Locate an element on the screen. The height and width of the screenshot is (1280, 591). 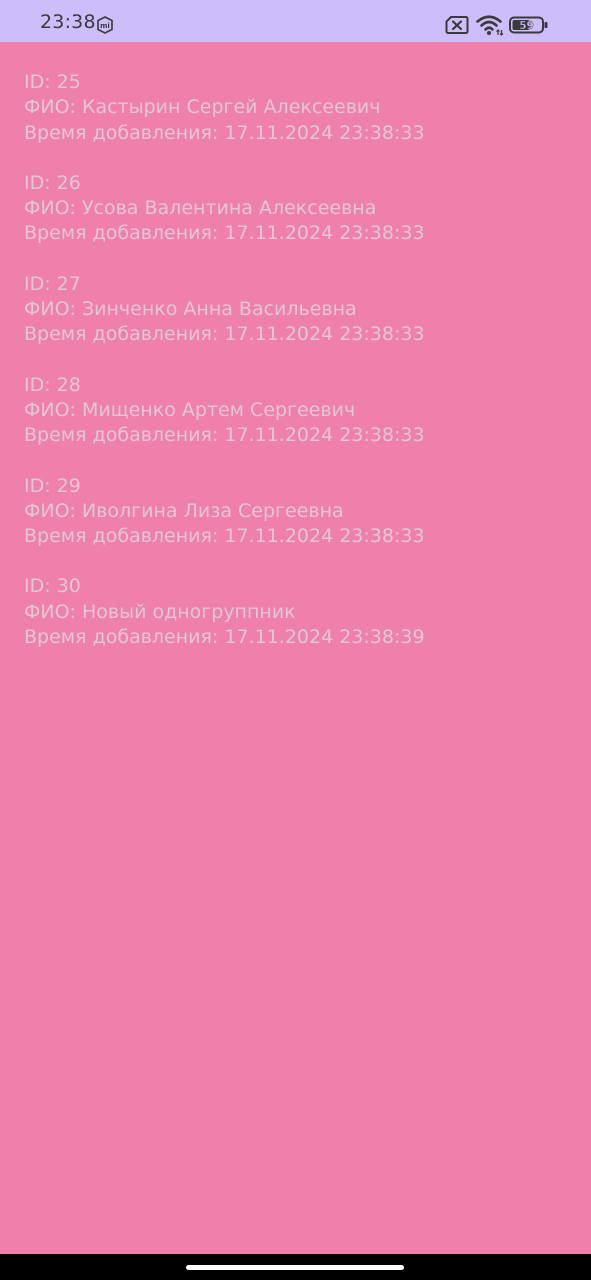
status-bar: 23:38 mi 59 is located at coordinates (295, 21).